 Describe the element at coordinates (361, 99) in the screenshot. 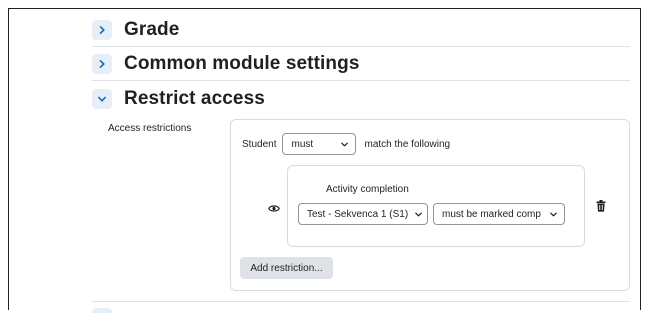

I see `section-restrict-access: Restrict access` at that location.